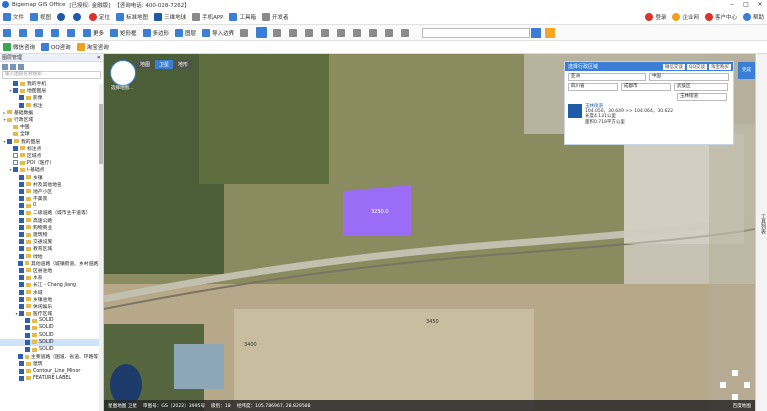  I want to click on layer-tree-item: 中国, so click(51, 126).